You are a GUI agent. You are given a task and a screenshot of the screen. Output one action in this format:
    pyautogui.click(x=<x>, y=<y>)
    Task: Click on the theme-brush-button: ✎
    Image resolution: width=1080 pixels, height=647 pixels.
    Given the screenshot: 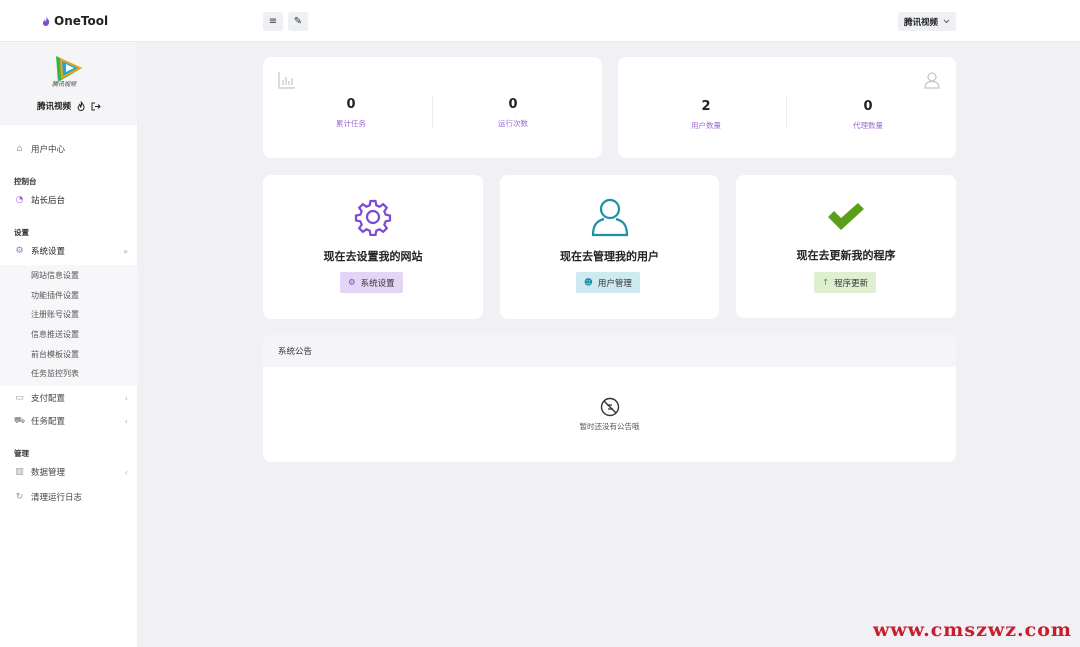 What is the action you would take?
    pyautogui.click(x=298, y=21)
    